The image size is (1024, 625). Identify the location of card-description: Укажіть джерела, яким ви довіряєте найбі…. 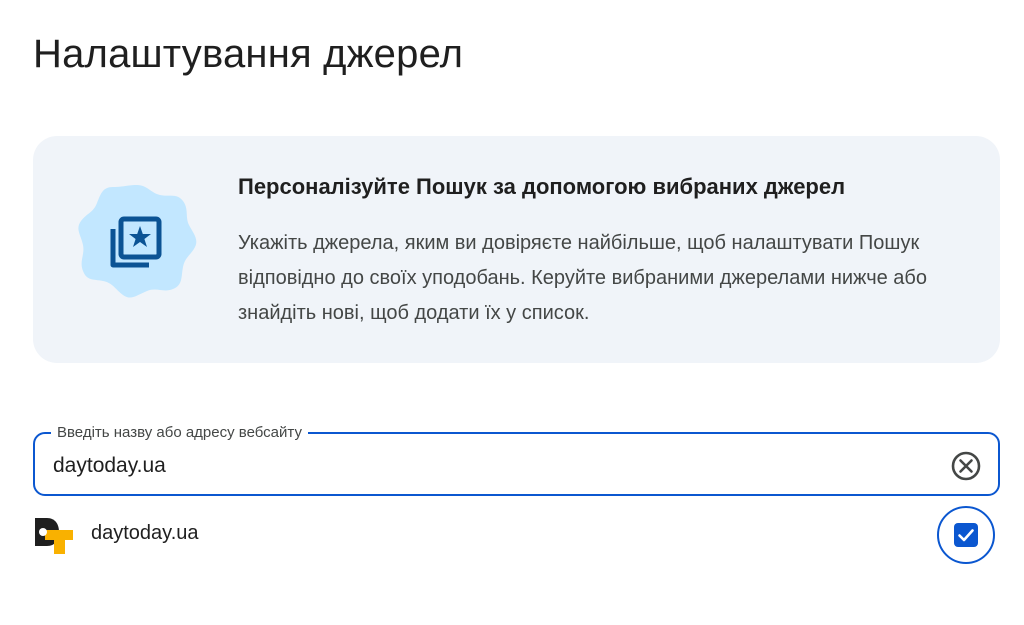
(582, 278).